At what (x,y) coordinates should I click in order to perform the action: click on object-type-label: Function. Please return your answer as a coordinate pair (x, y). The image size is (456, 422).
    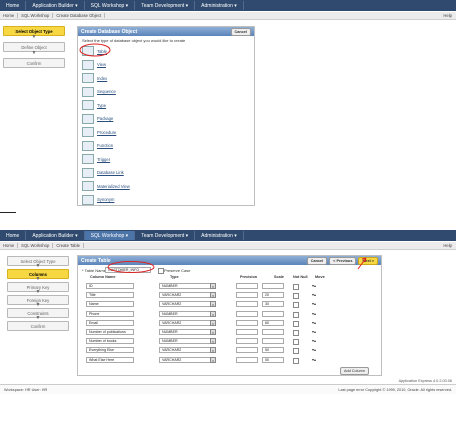
    Looking at the image, I should click on (105, 145).